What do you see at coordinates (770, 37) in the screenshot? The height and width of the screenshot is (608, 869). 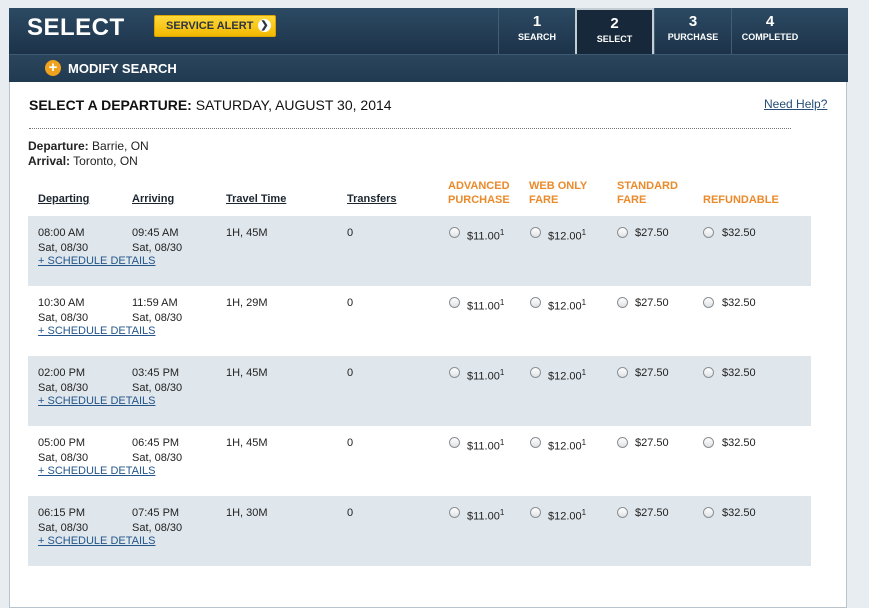 I see `step-label: COMPLETED` at bounding box center [770, 37].